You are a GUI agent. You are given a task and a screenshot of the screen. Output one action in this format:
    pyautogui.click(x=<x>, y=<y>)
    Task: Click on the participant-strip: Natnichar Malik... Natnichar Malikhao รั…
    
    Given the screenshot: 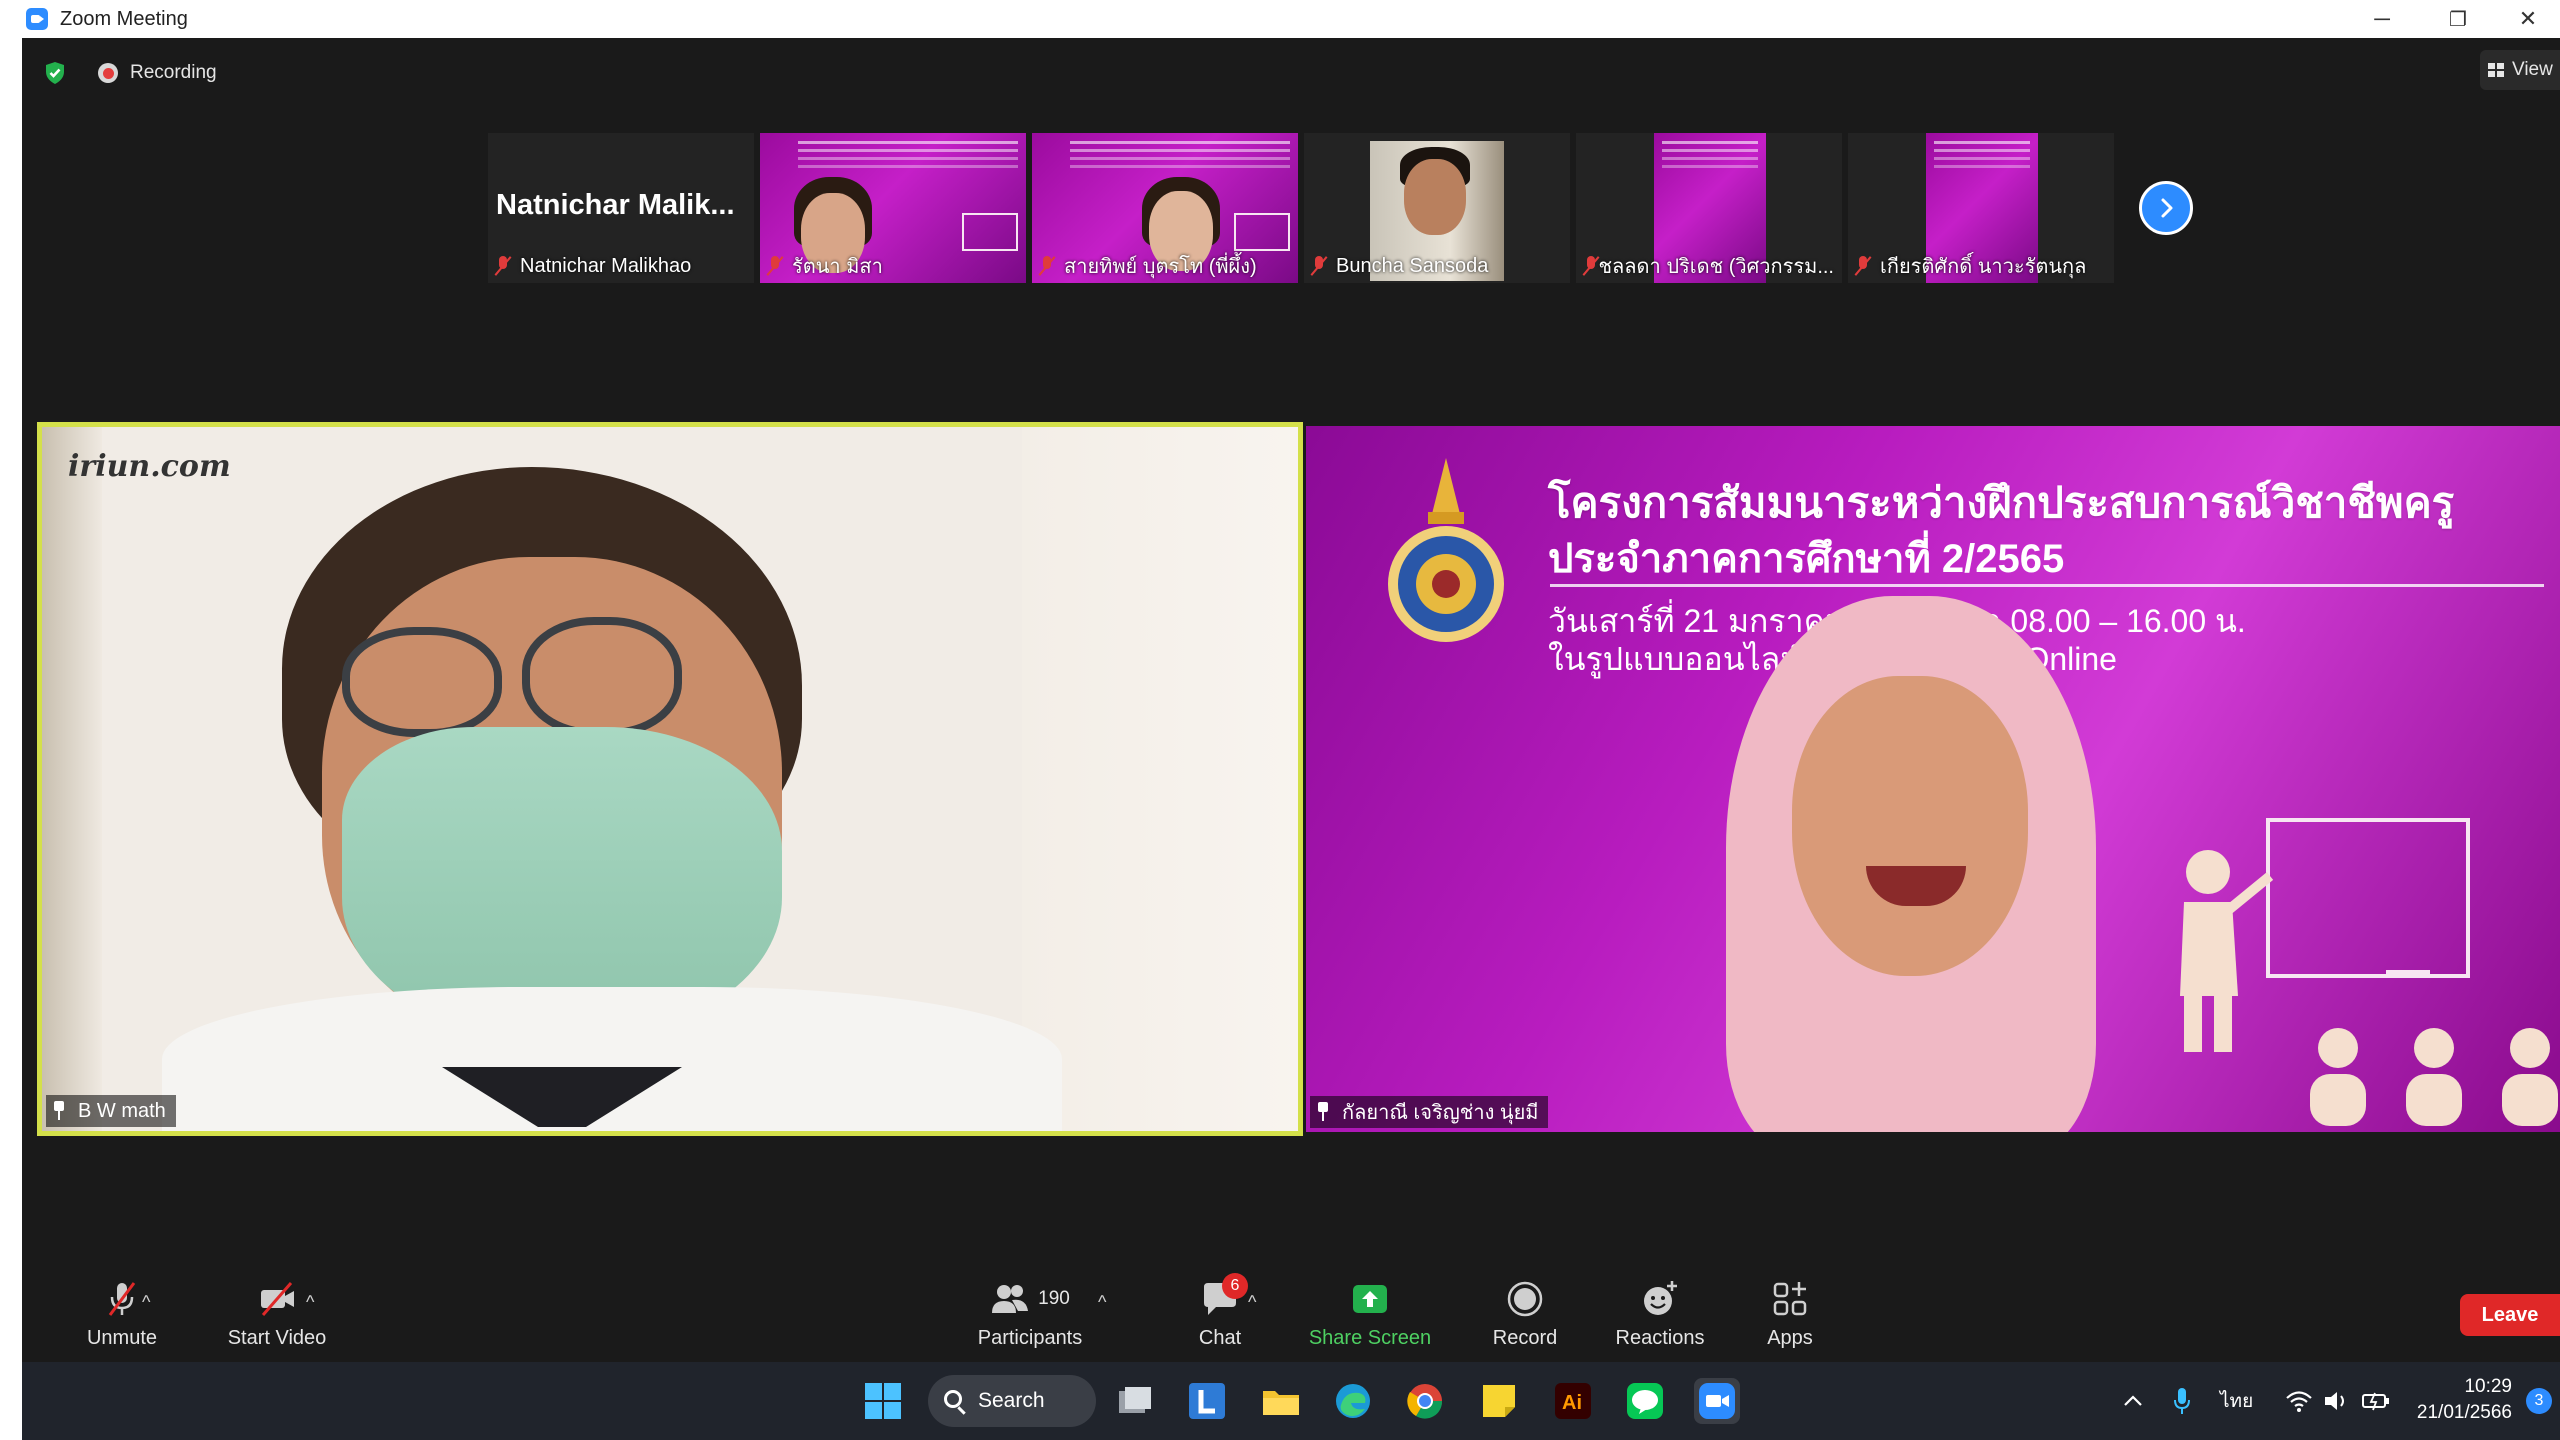 What is the action you would take?
    pyautogui.click(x=1301, y=208)
    